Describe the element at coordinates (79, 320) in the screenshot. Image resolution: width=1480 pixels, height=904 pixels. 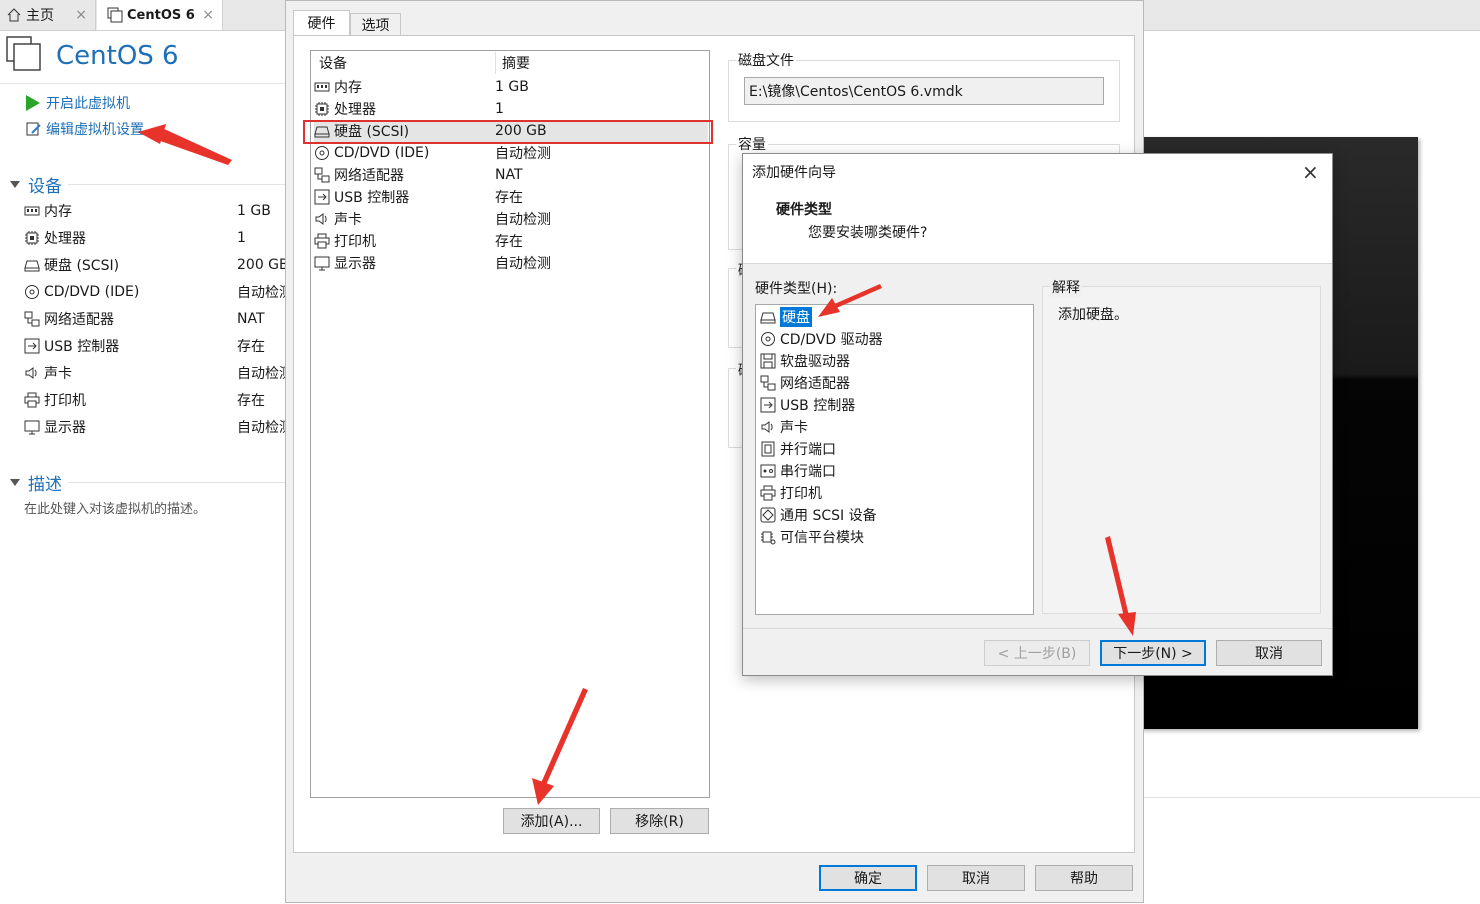
I see `device-name: 网络适配器` at that location.